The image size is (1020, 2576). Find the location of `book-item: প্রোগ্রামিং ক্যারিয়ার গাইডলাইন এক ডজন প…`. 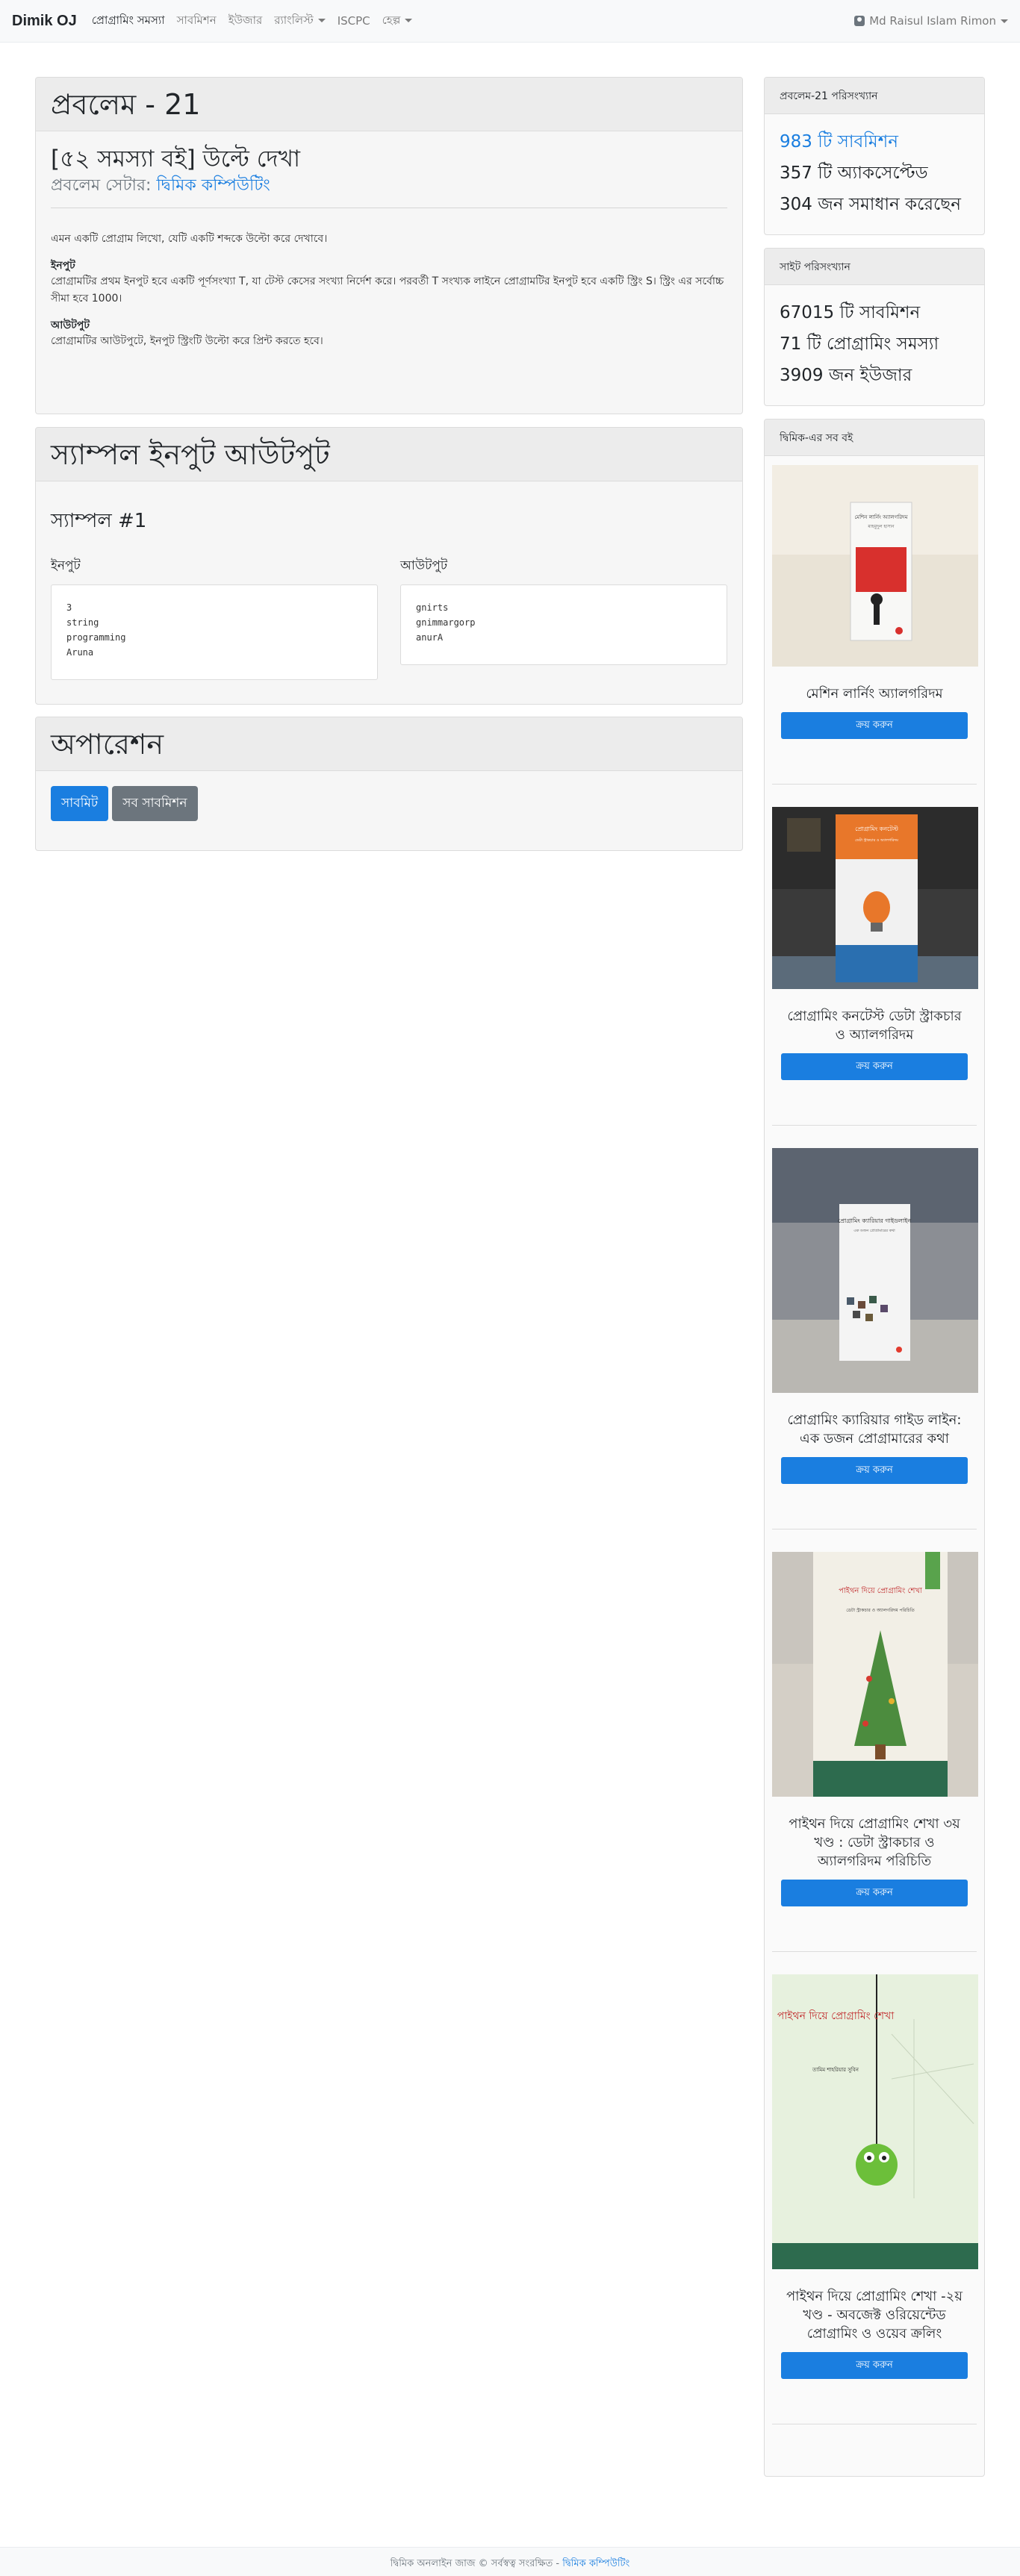

book-item: প্রোগ্রামিং ক্যারিয়ার গাইডলাইন এক ডজন প… is located at coordinates (874, 1327).